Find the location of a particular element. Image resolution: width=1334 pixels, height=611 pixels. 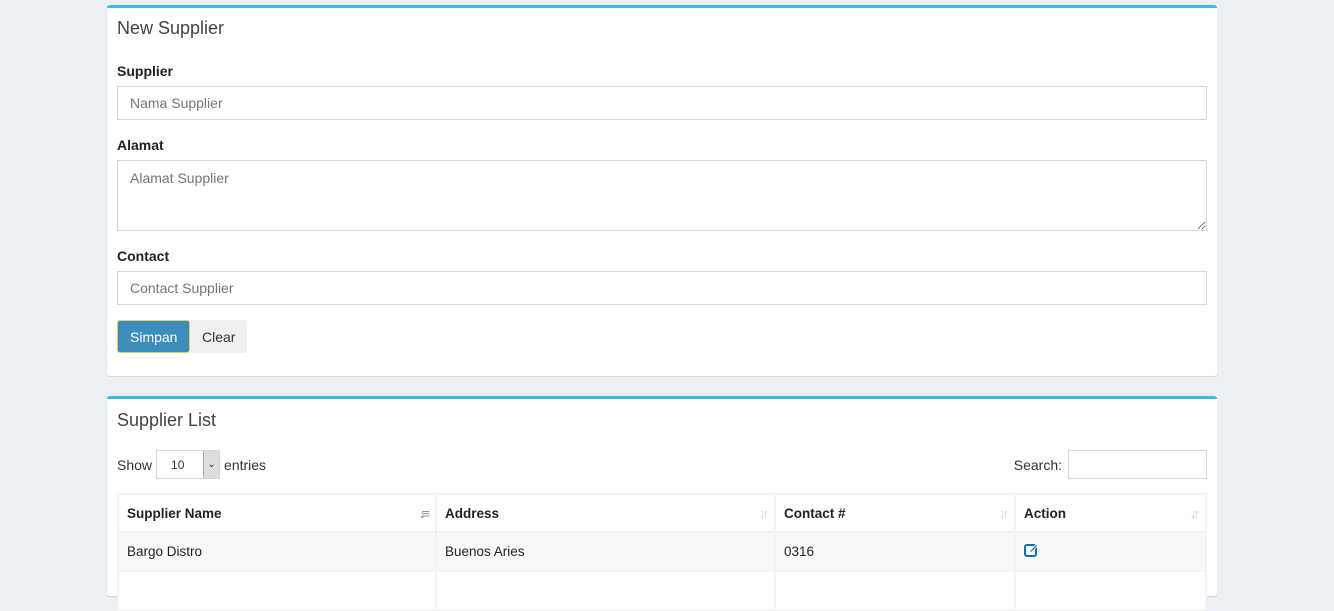

column-label: Contact # is located at coordinates (815, 513).